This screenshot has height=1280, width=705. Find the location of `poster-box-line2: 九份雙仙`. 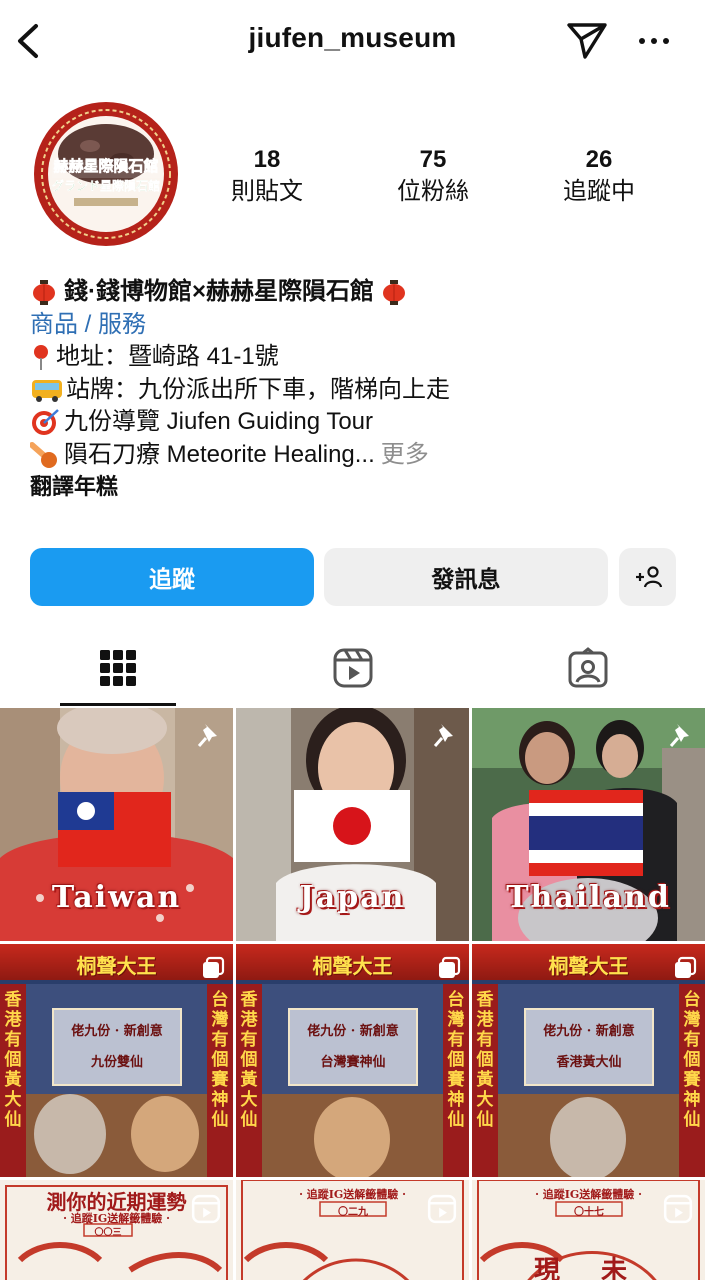

poster-box-line2: 九份雙仙 is located at coordinates (116, 1062).